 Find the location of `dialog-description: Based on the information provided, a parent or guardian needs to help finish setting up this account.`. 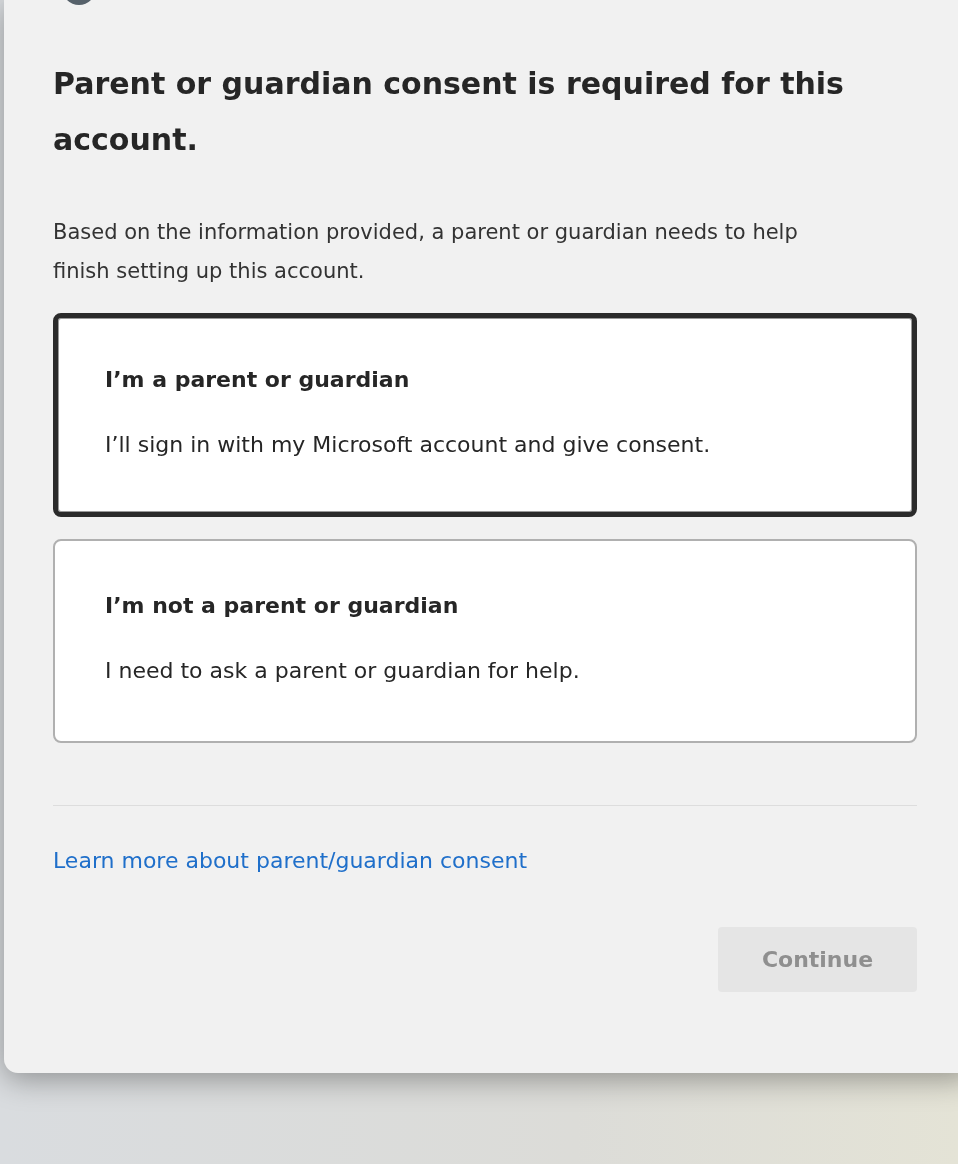

dialog-description: Based on the information provided, a parent or guardian needs to help finish setting up this account. is located at coordinates (426, 252).